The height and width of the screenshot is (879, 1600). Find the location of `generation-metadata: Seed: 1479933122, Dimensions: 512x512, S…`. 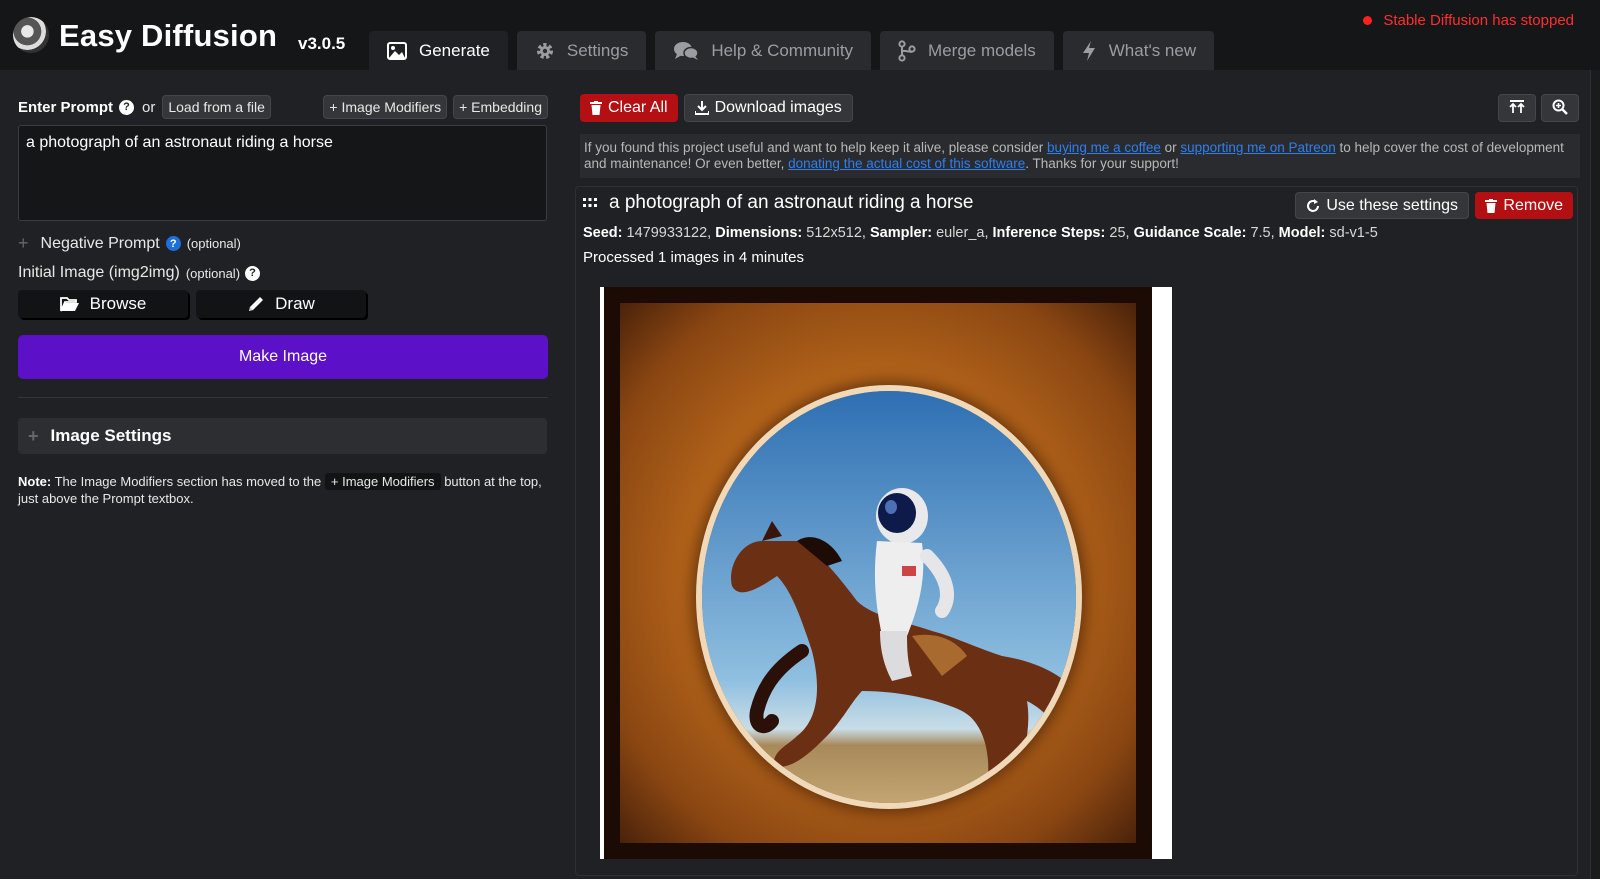

generation-metadata: Seed: 1479933122, Dimensions: 512x512, S… is located at coordinates (980, 233).